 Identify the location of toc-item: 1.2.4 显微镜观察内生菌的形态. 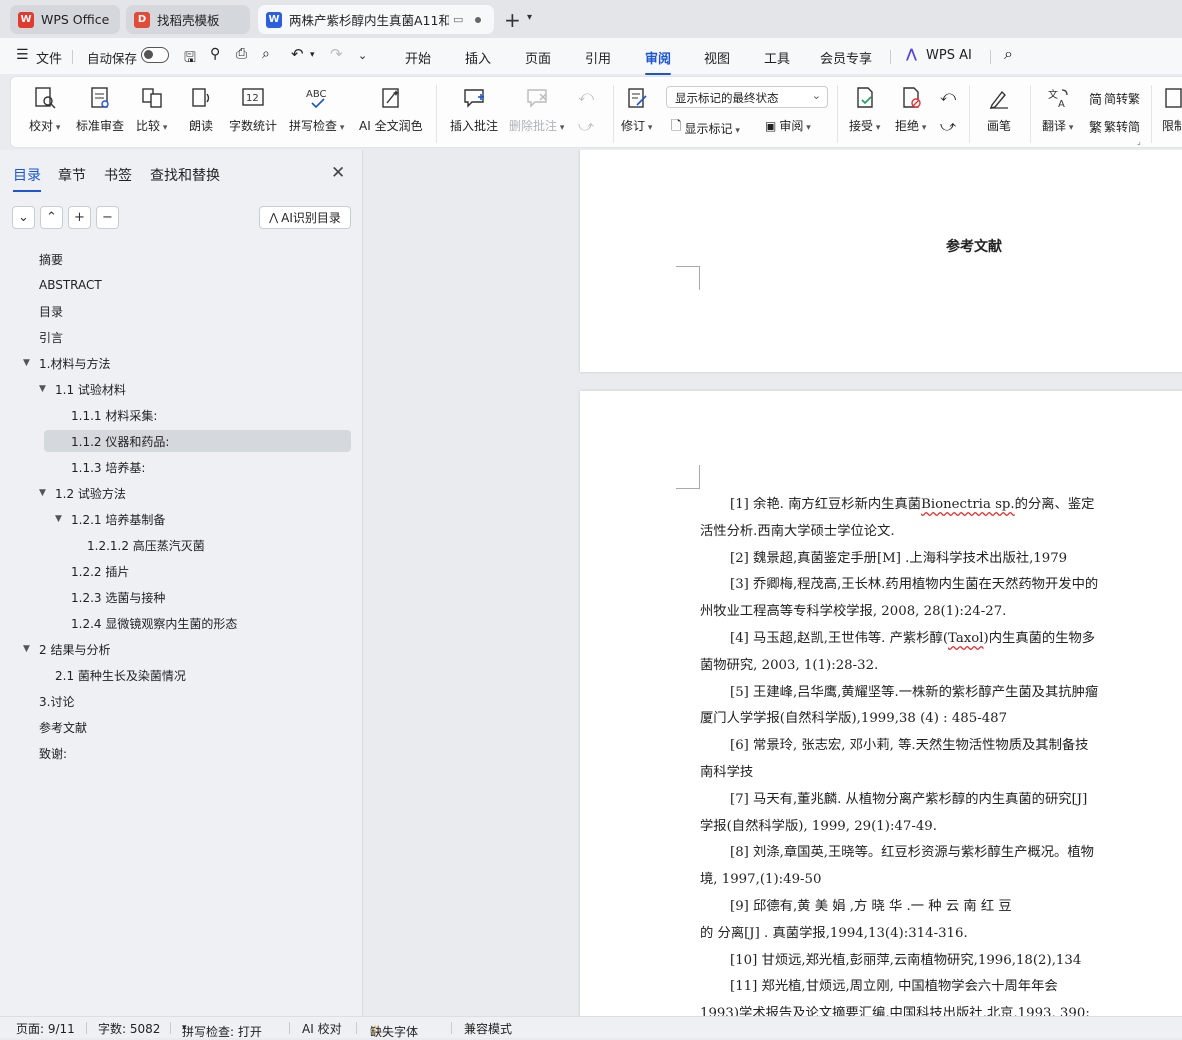
(152, 623).